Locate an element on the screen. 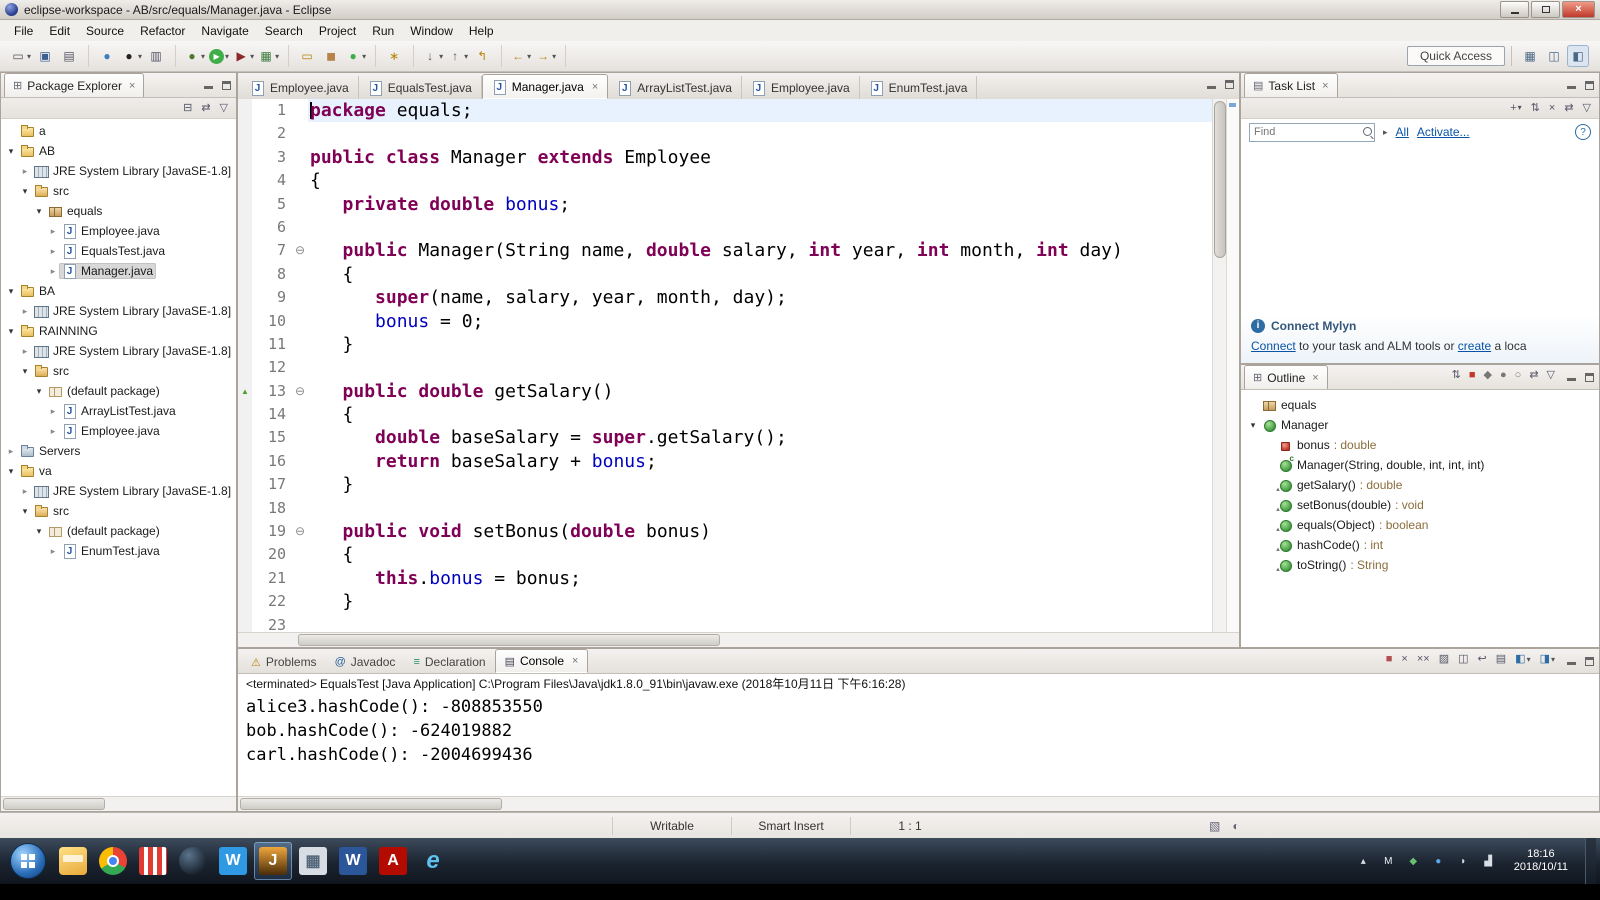 This screenshot has height=900, width=1600. console-view-button: ▥ is located at coordinates (156, 56).